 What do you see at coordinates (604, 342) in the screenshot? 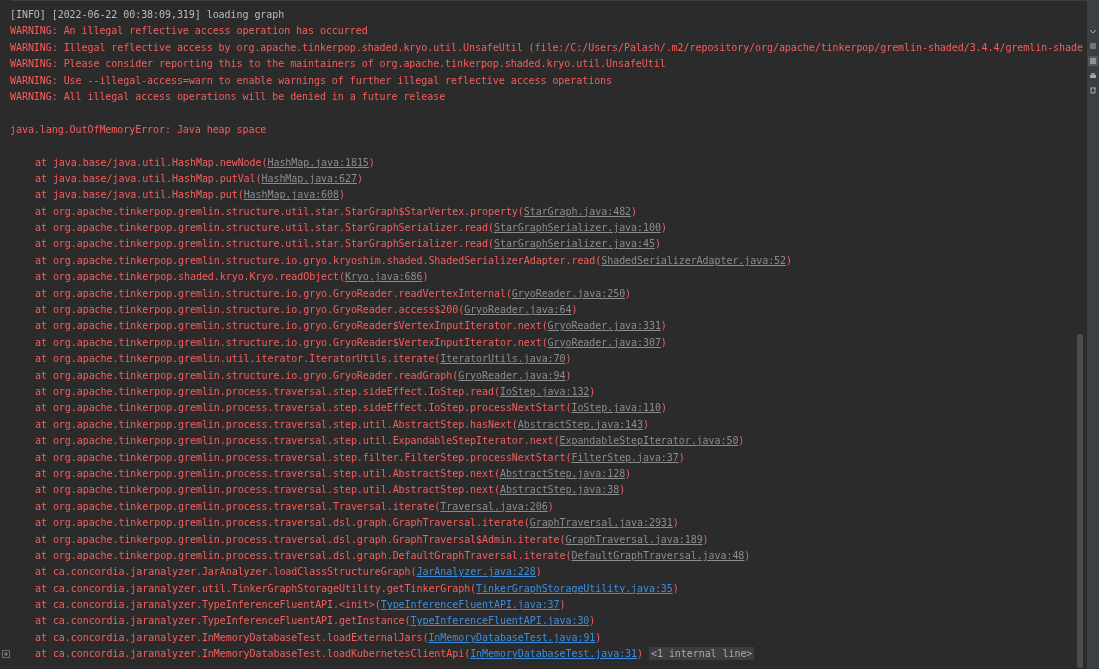
I see `source-link: GryoReader.java:307` at bounding box center [604, 342].